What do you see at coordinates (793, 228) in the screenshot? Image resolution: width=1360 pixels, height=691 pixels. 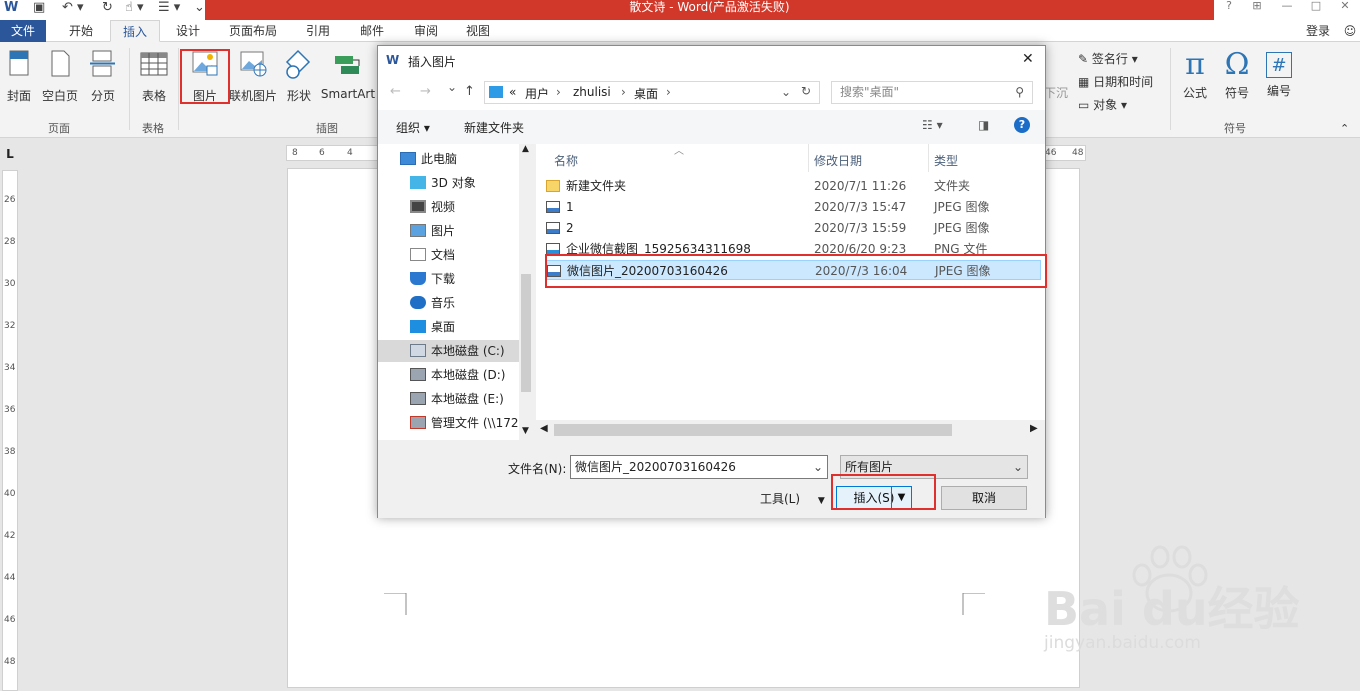 I see `file-row: 2 2020/7/3 15:59 JPEG 图像` at bounding box center [793, 228].